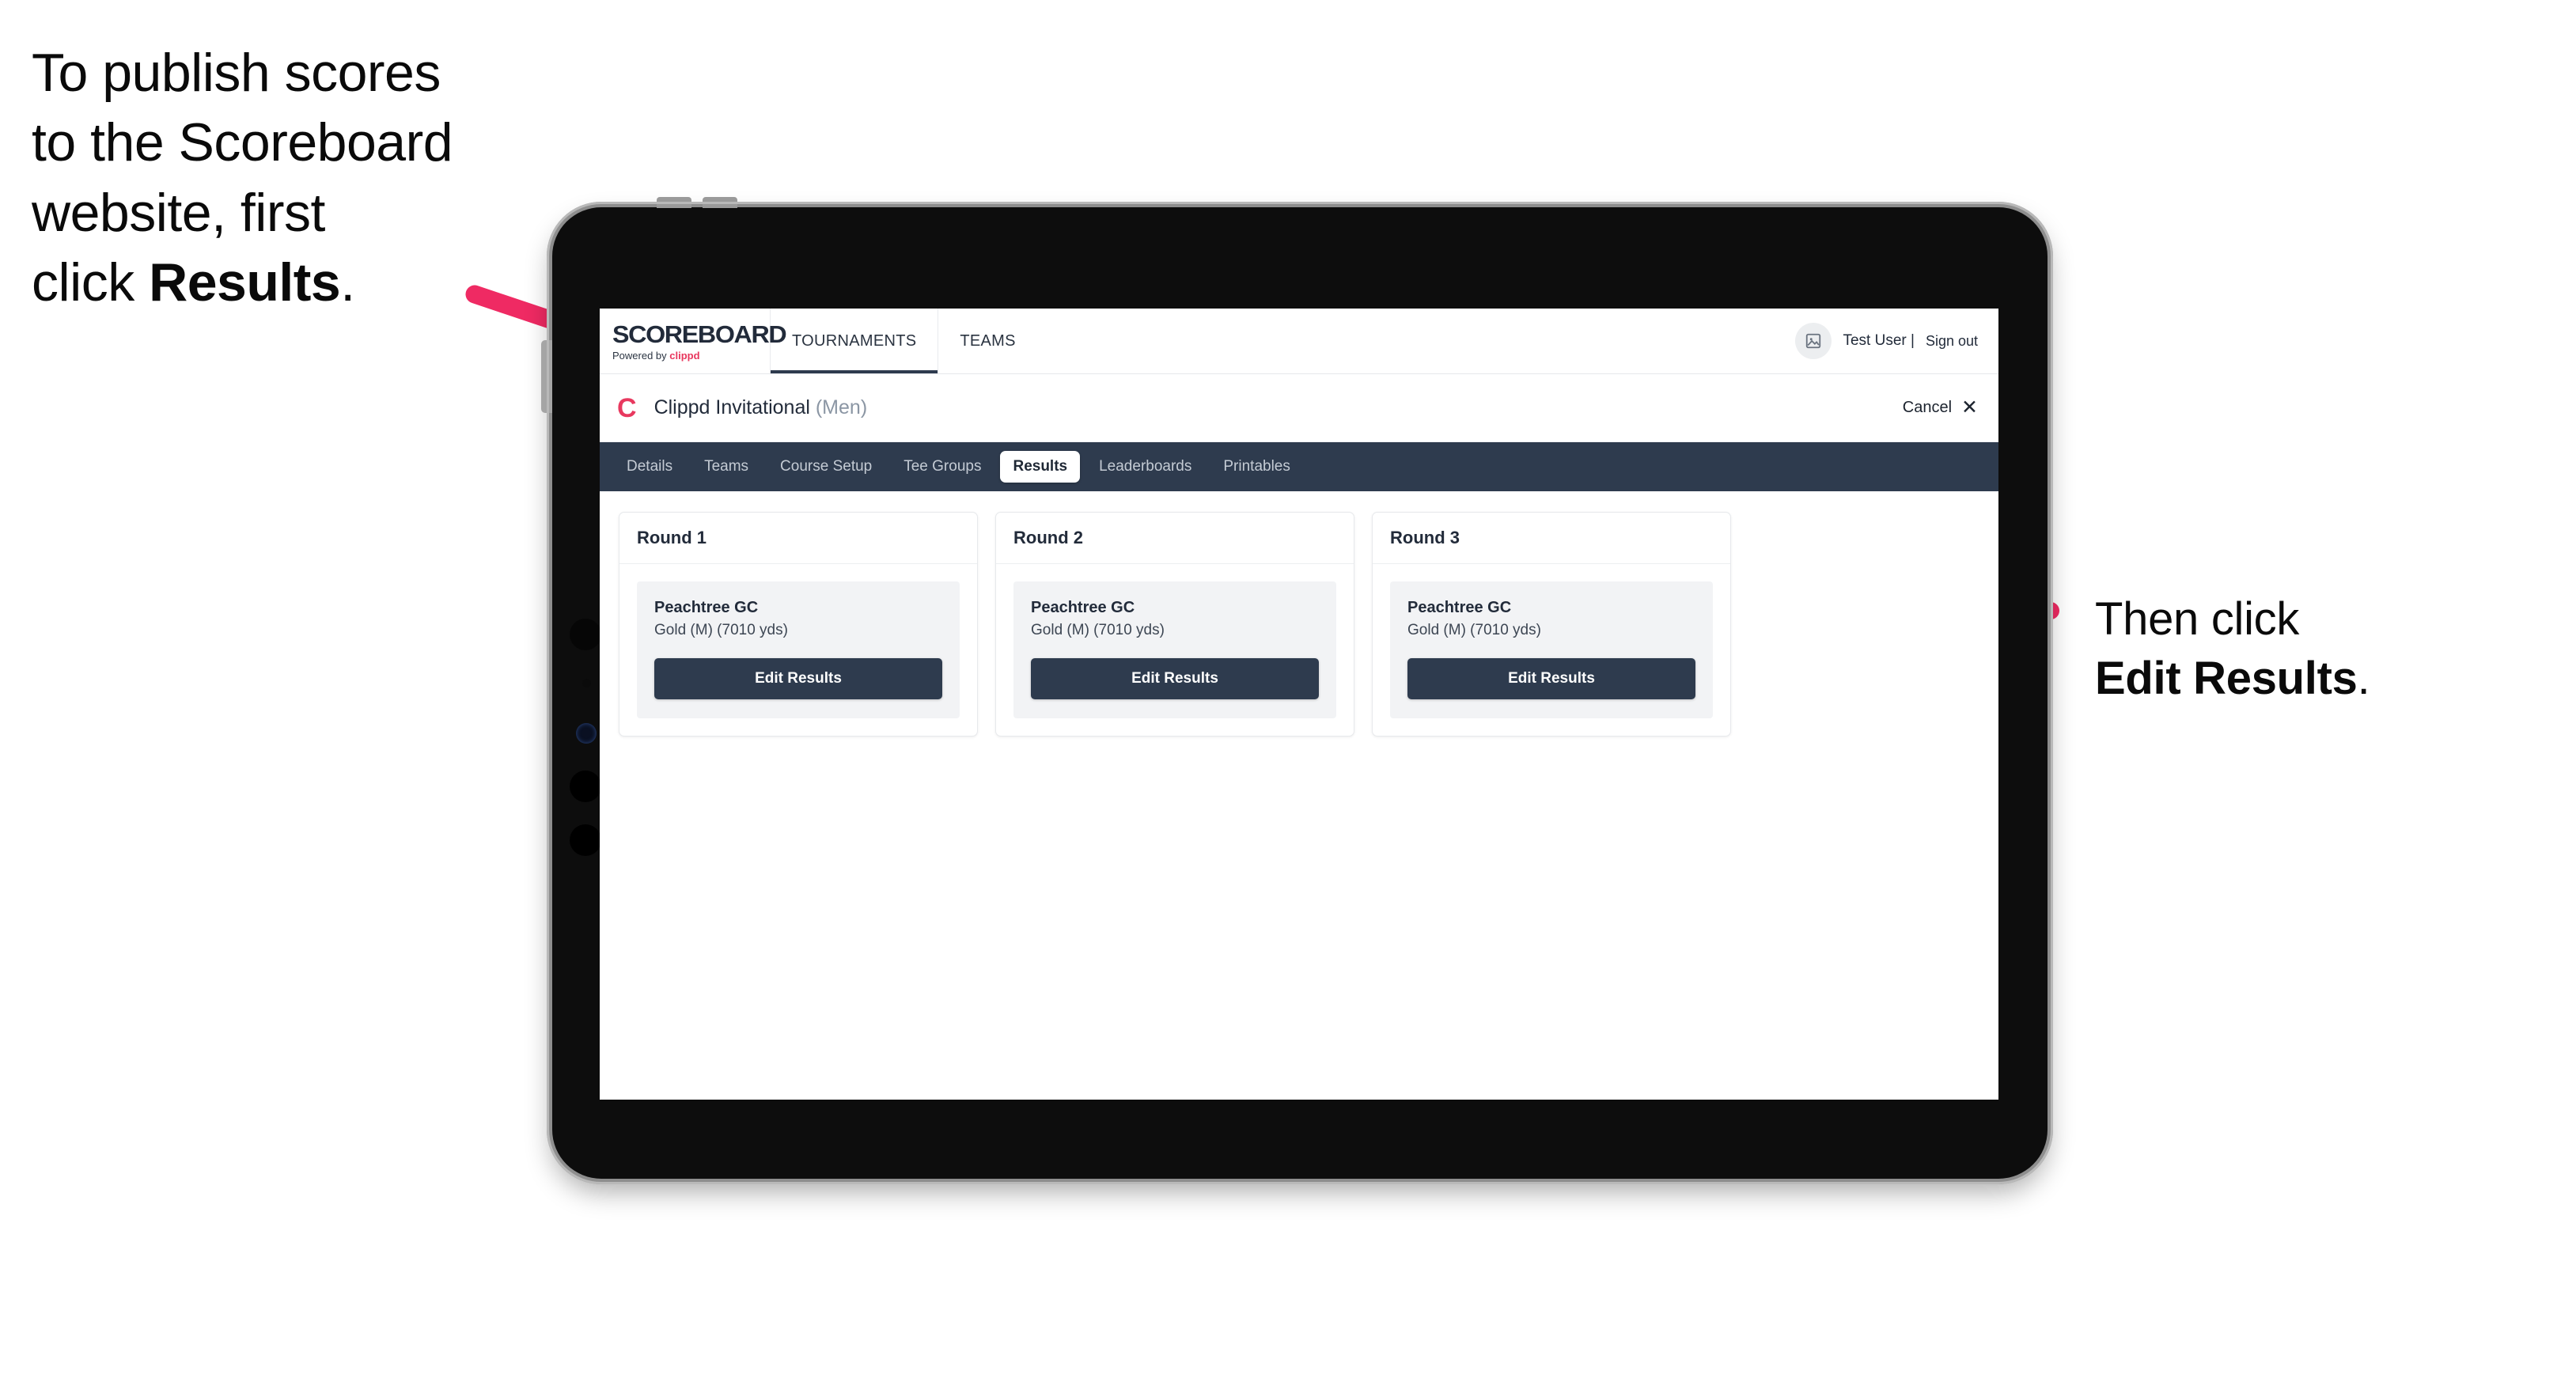 This screenshot has height=1386, width=2576. I want to click on annotation-right-line2-bold: Edit Results, so click(2226, 679).